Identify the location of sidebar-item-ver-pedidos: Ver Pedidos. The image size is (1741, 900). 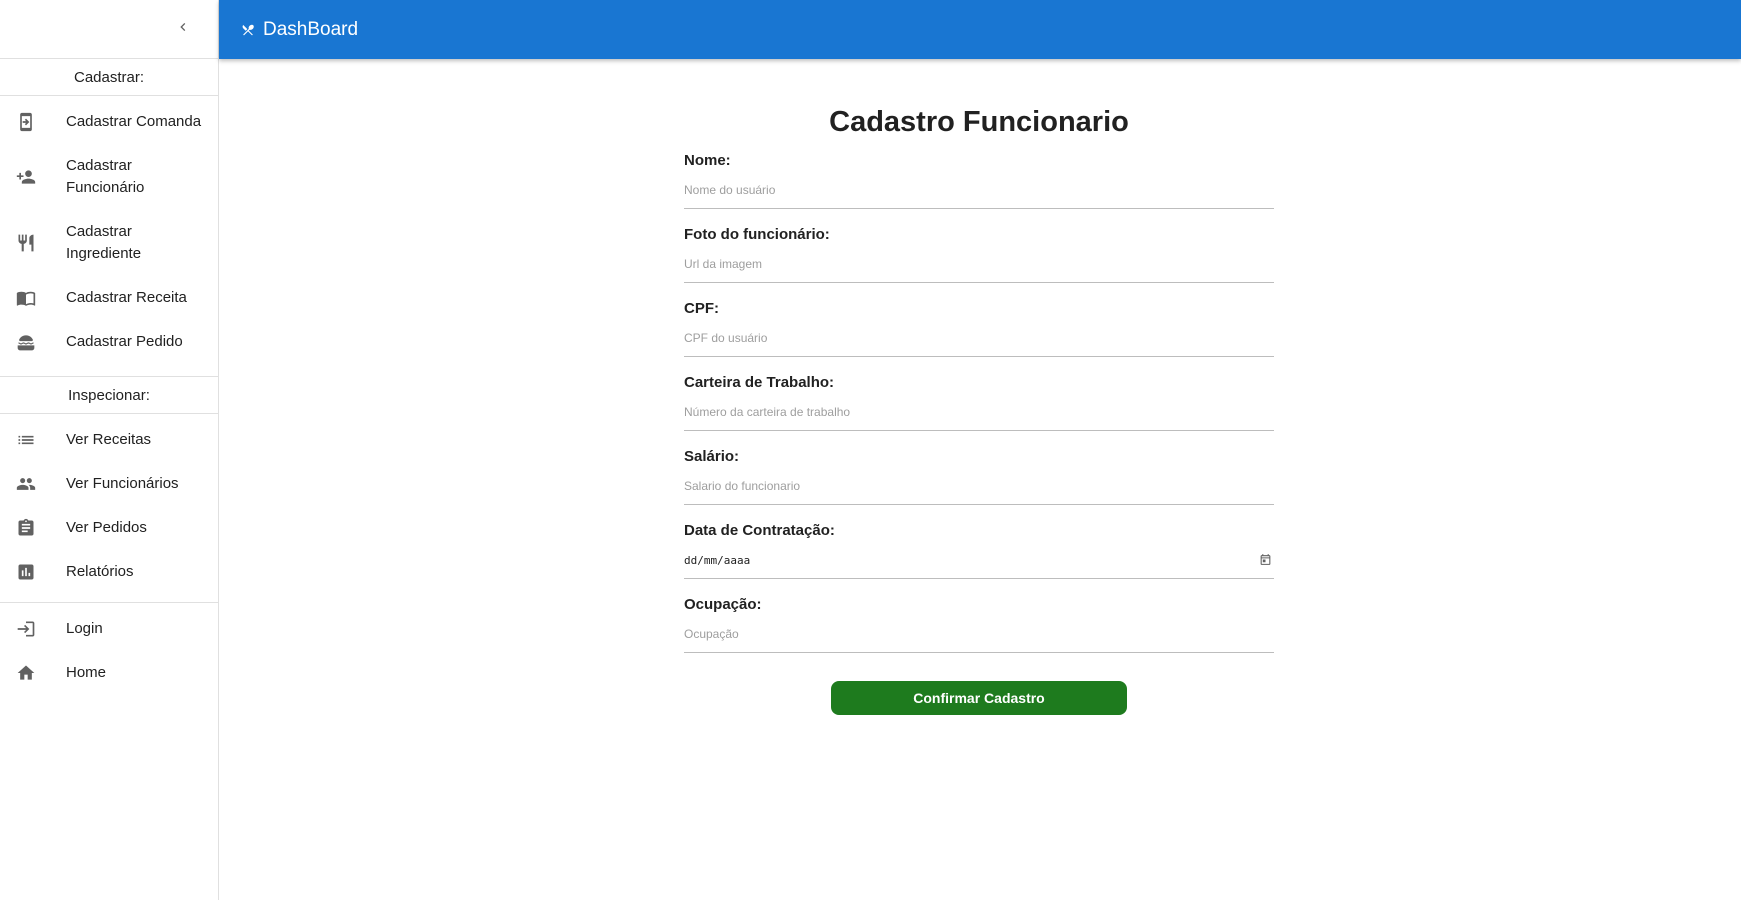
(109, 528).